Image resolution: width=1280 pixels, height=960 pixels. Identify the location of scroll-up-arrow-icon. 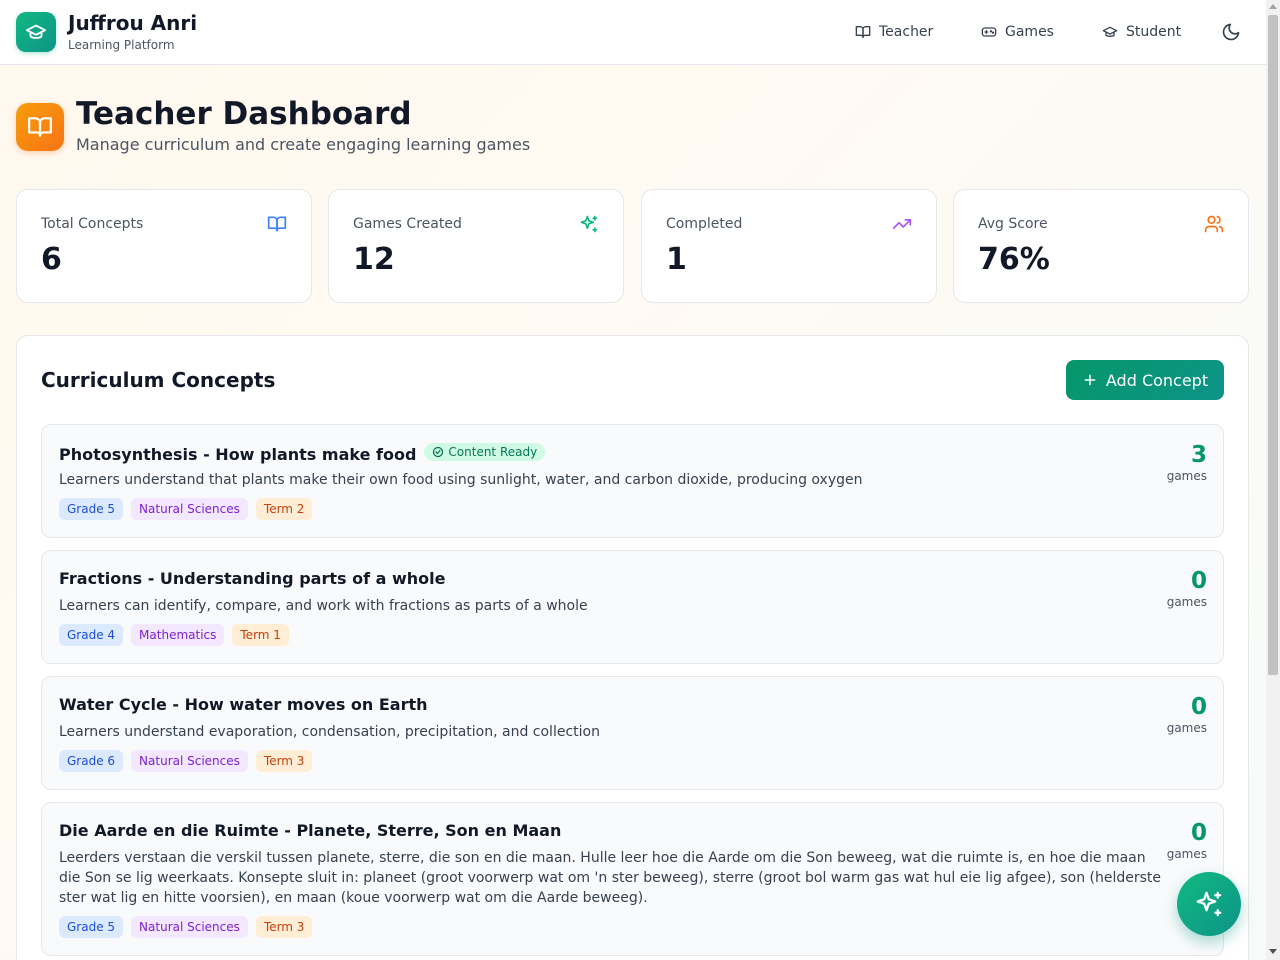
(1273, 6).